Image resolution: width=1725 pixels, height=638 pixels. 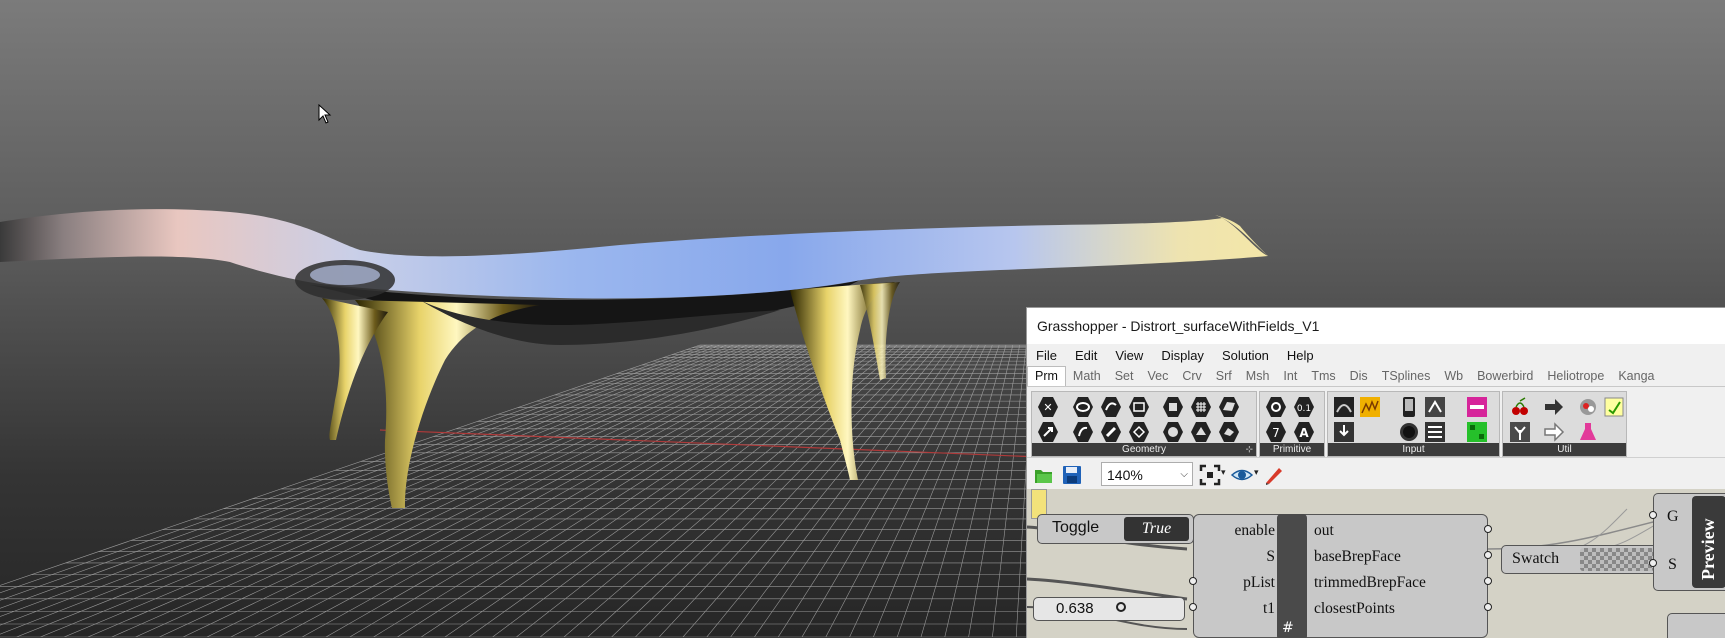 I want to click on plane-param-icon, so click(x=1139, y=407).